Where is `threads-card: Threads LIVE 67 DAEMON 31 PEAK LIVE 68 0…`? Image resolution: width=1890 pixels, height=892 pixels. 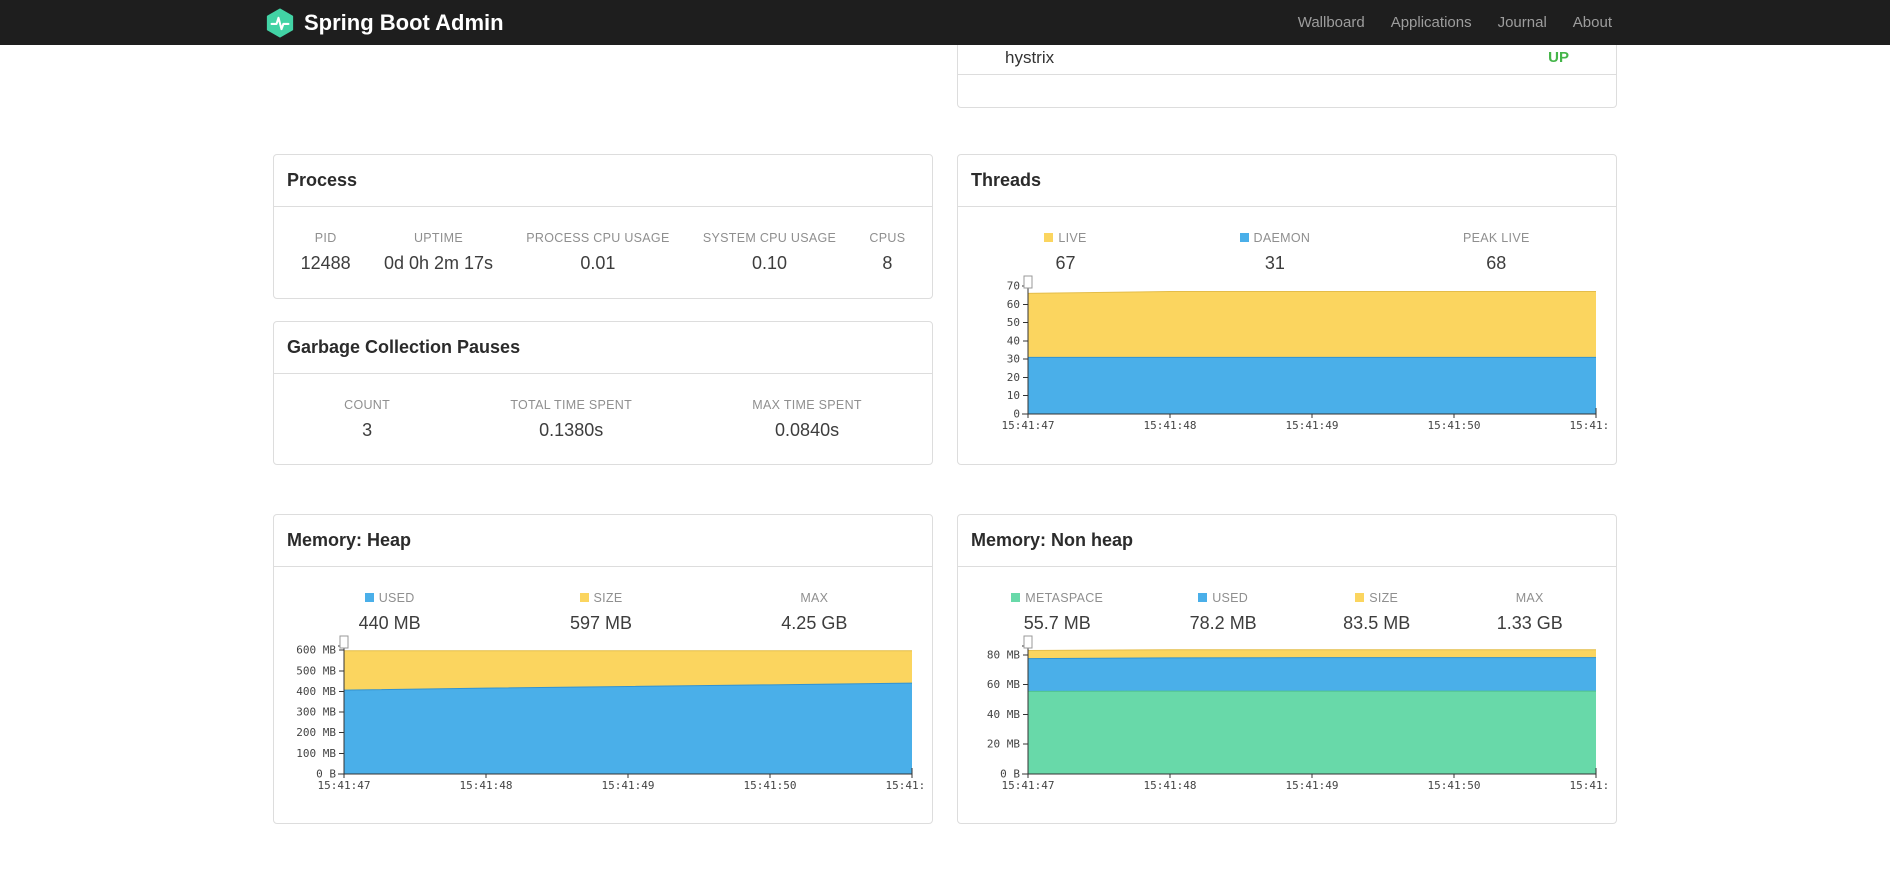
threads-card: Threads LIVE 67 DAEMON 31 PEAK LIVE 68 0… is located at coordinates (1287, 309).